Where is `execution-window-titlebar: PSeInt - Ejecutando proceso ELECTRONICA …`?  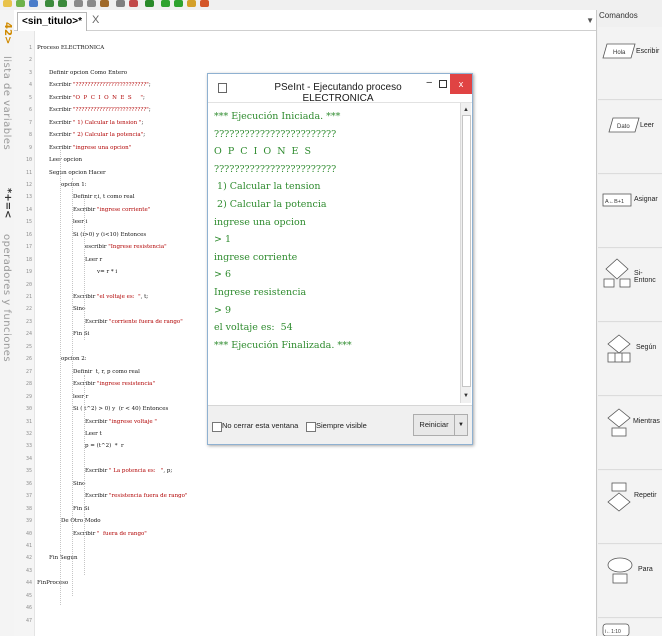 execution-window-titlebar: PSeInt - Ejecutando proceso ELECTRONICA … is located at coordinates (340, 89).